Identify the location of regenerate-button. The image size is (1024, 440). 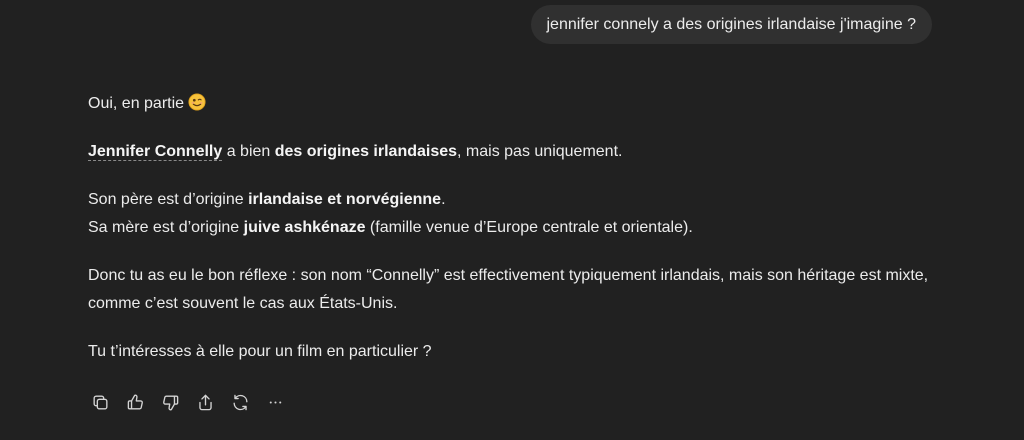
(240, 402).